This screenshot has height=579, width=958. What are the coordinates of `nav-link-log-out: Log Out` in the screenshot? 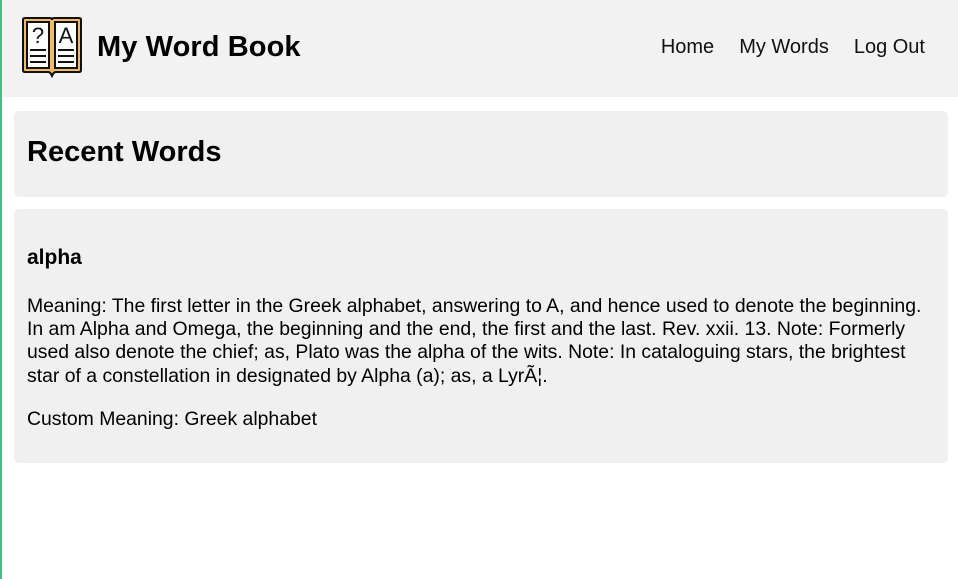 It's located at (889, 47).